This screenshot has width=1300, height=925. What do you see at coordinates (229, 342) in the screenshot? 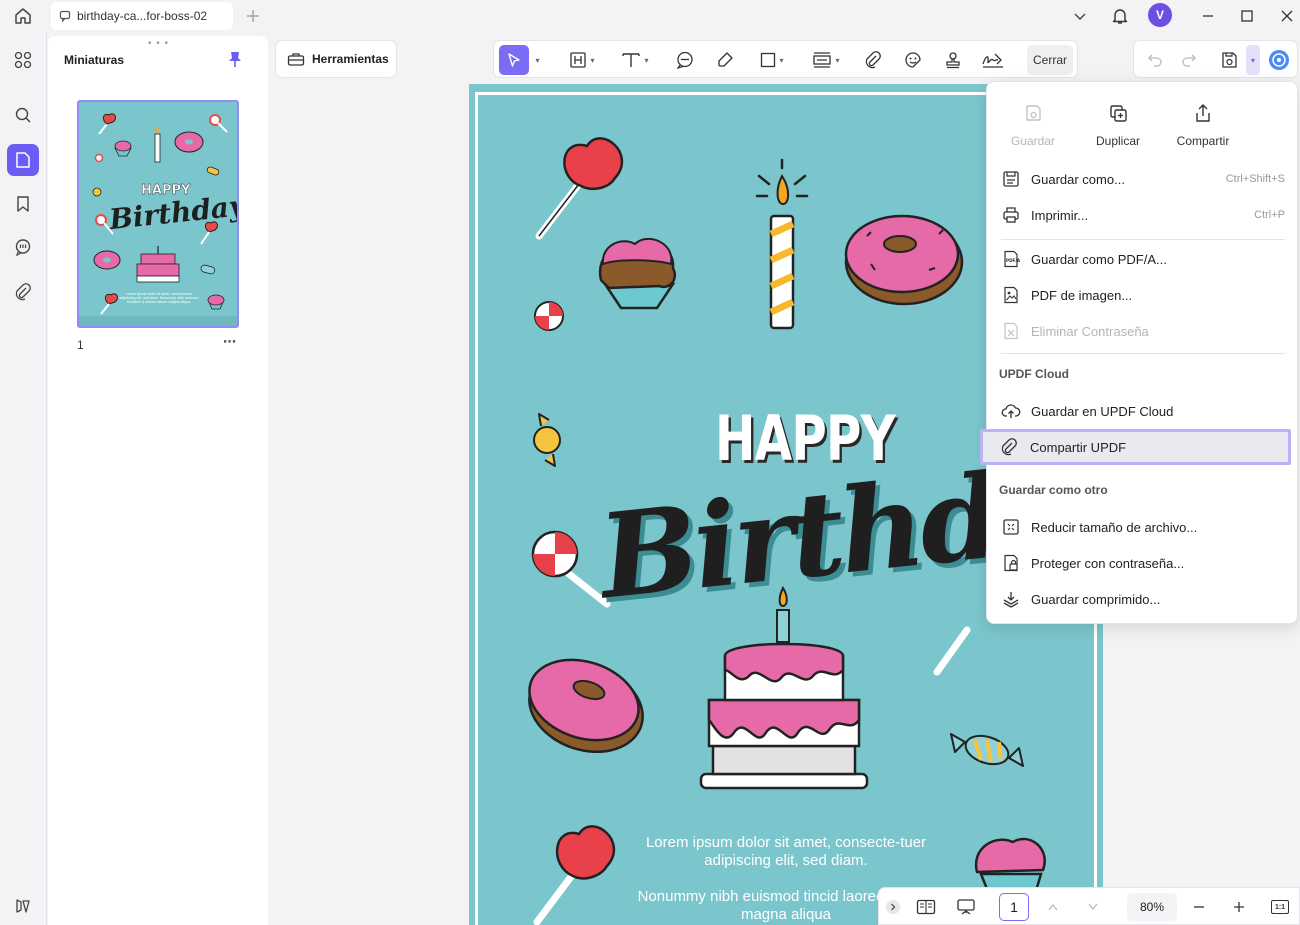
I see `thumbnail-more-button: ⋯` at bounding box center [229, 342].